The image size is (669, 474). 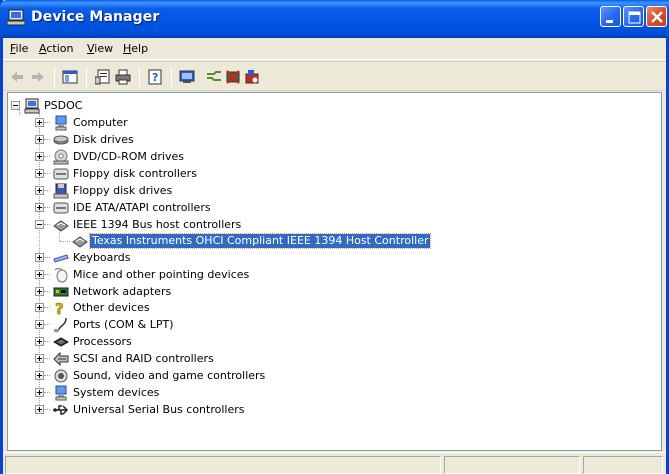 What do you see at coordinates (102, 257) in the screenshot?
I see `tree-item-label: Keyboards` at bounding box center [102, 257].